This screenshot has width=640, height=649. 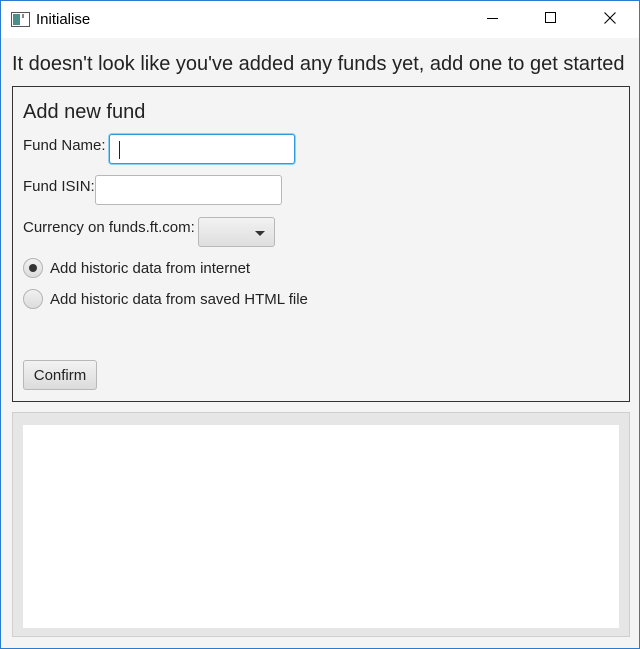 What do you see at coordinates (64, 145) in the screenshot?
I see `fund-name-label: Fund Name:` at bounding box center [64, 145].